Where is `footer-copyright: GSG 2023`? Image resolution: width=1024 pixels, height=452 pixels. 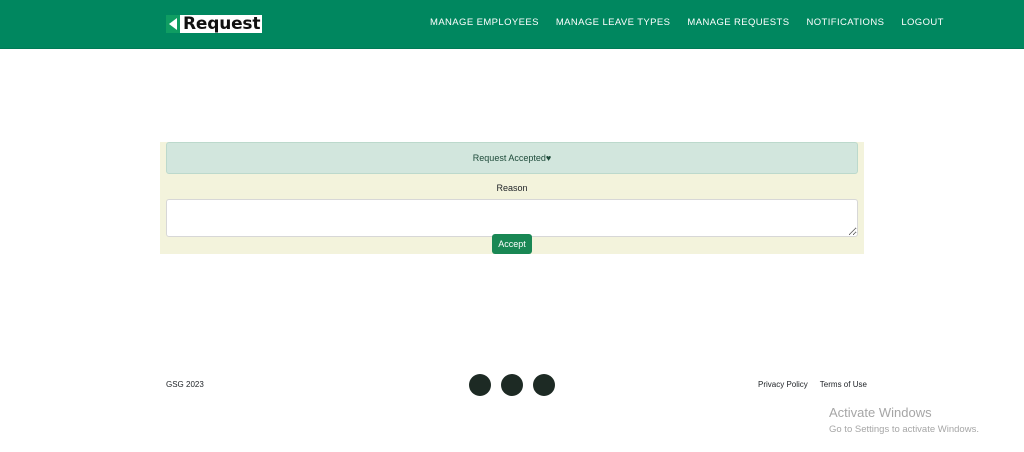
footer-copyright: GSG 2023 is located at coordinates (185, 384).